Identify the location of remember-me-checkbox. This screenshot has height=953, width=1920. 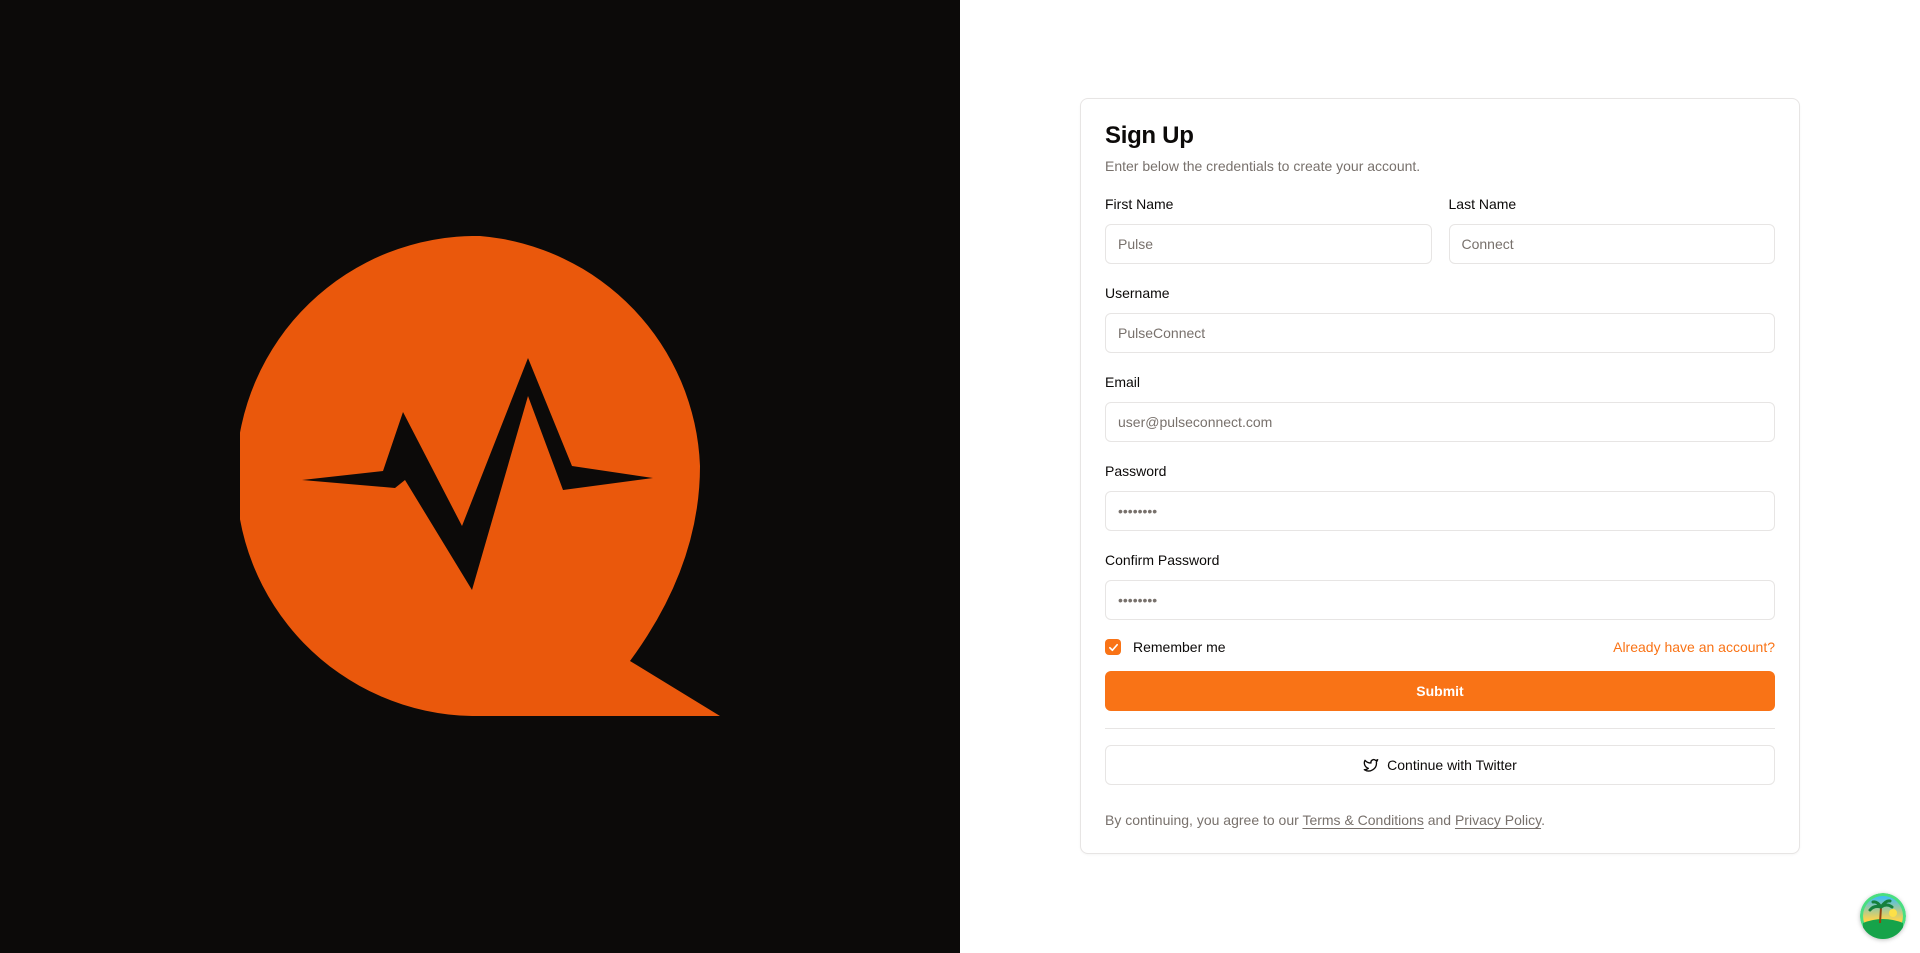
(1113, 647).